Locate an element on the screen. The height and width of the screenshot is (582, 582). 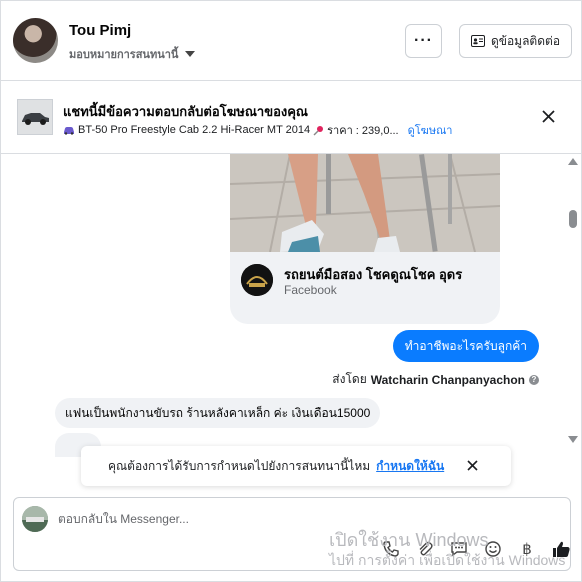
reply-composer: ฿ is located at coordinates (292, 534).